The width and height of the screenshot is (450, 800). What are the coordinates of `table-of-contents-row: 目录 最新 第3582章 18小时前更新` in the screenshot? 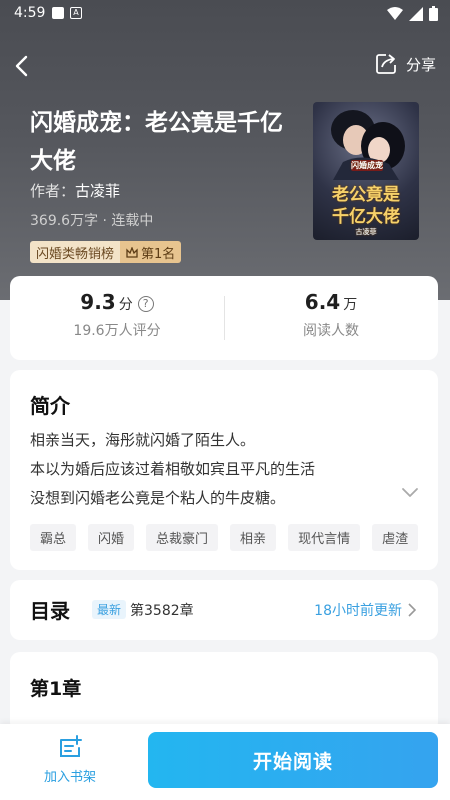 It's located at (224, 610).